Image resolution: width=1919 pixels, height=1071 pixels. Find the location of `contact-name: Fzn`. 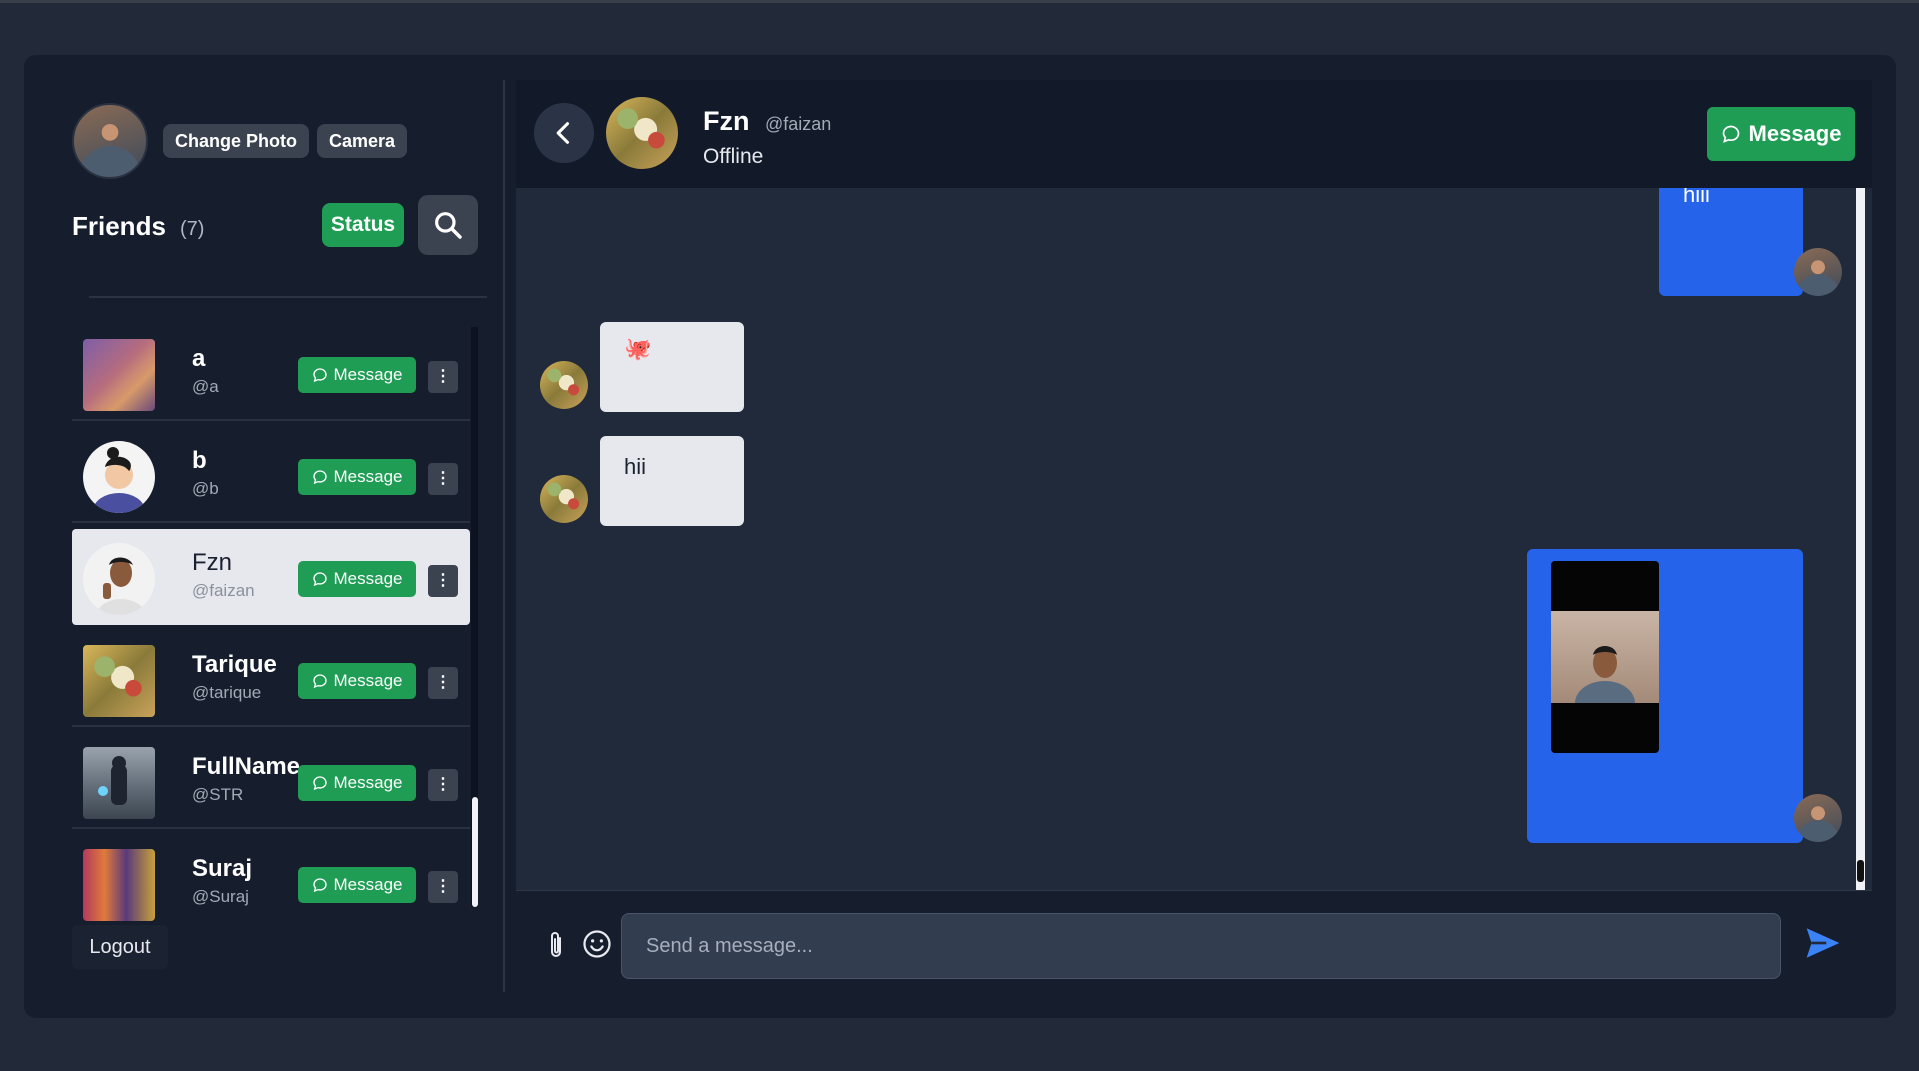

contact-name: Fzn is located at coordinates (726, 121).